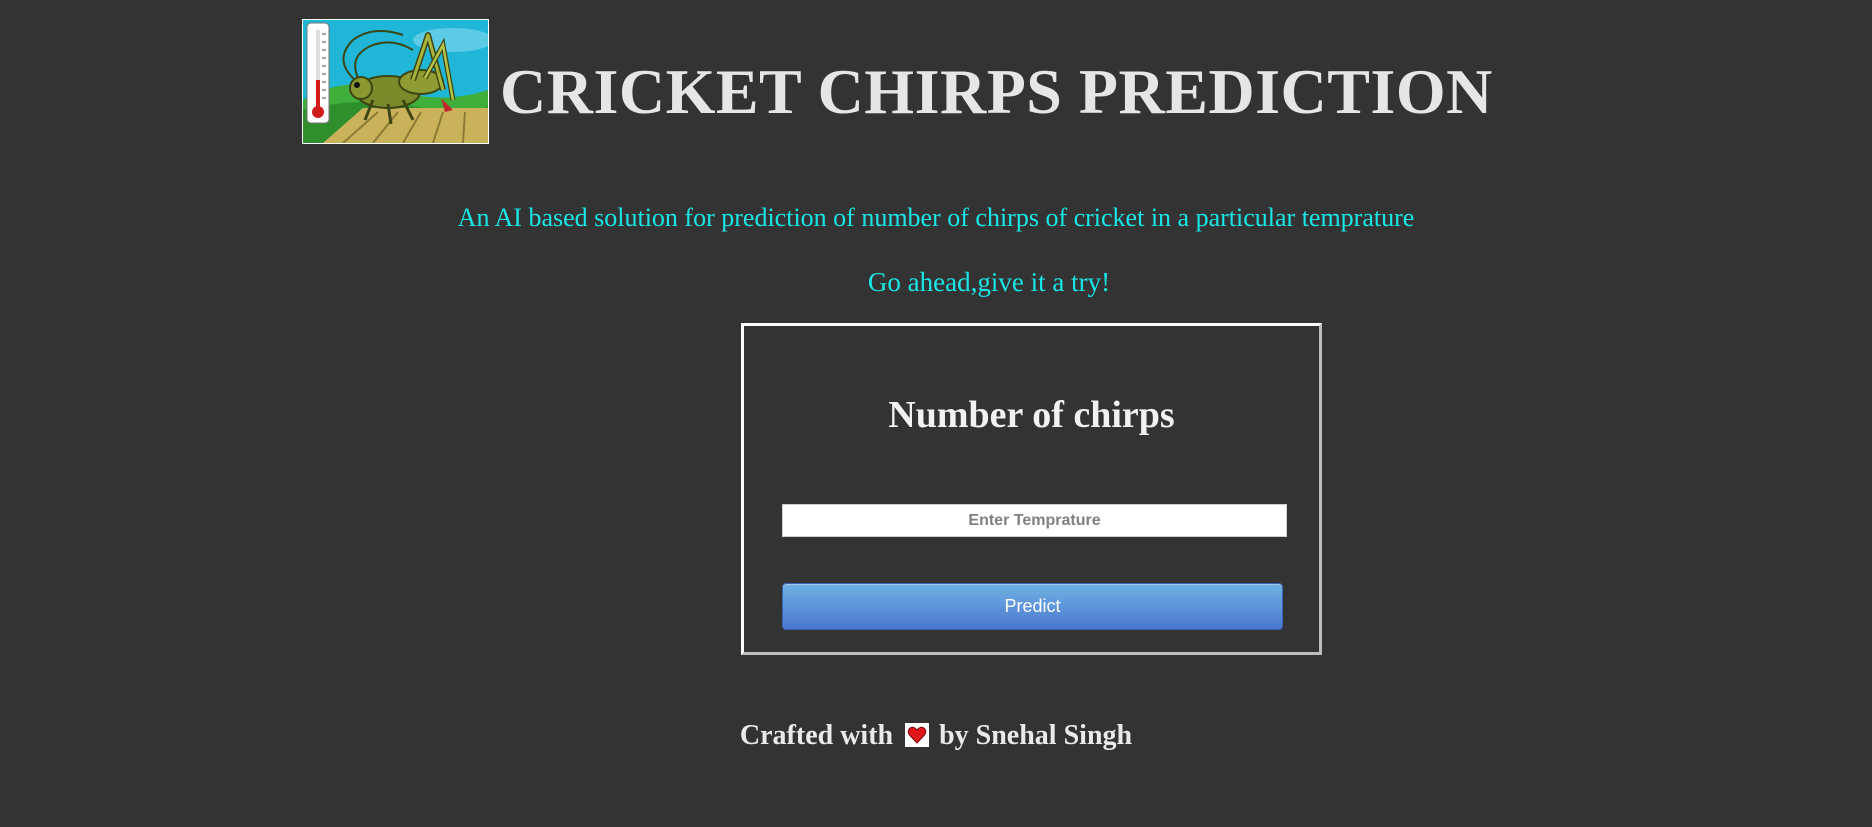 Image resolution: width=1872 pixels, height=827 pixels. I want to click on prediction-form-card: Number of chirps Predict, so click(1031, 489).